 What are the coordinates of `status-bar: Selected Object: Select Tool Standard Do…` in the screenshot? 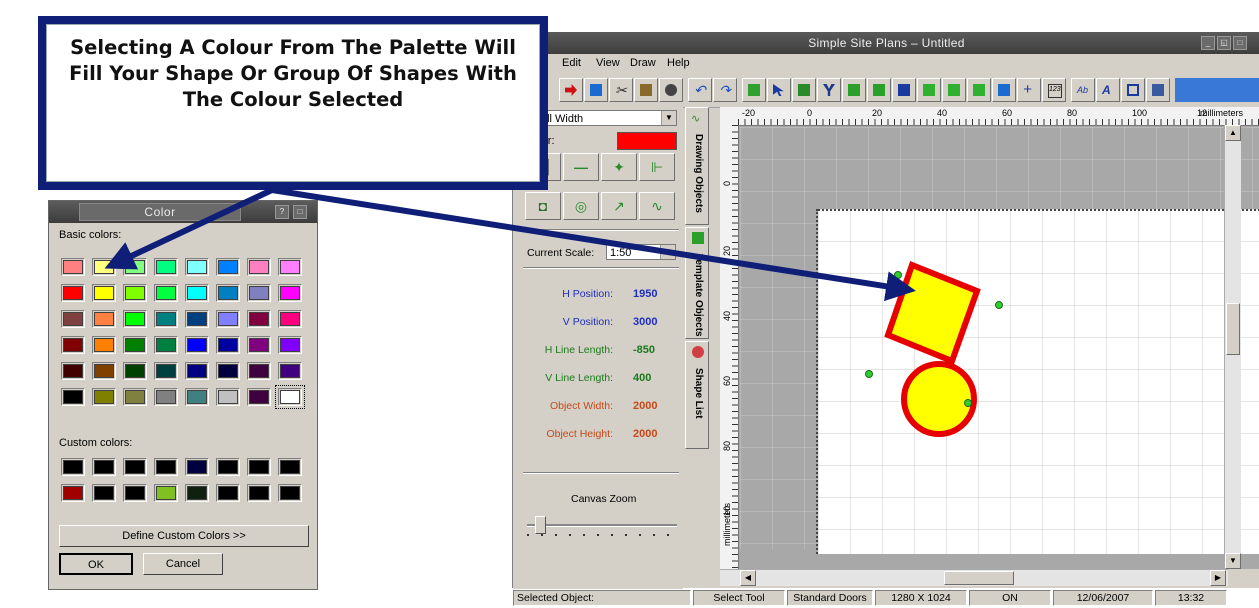 It's located at (886, 598).